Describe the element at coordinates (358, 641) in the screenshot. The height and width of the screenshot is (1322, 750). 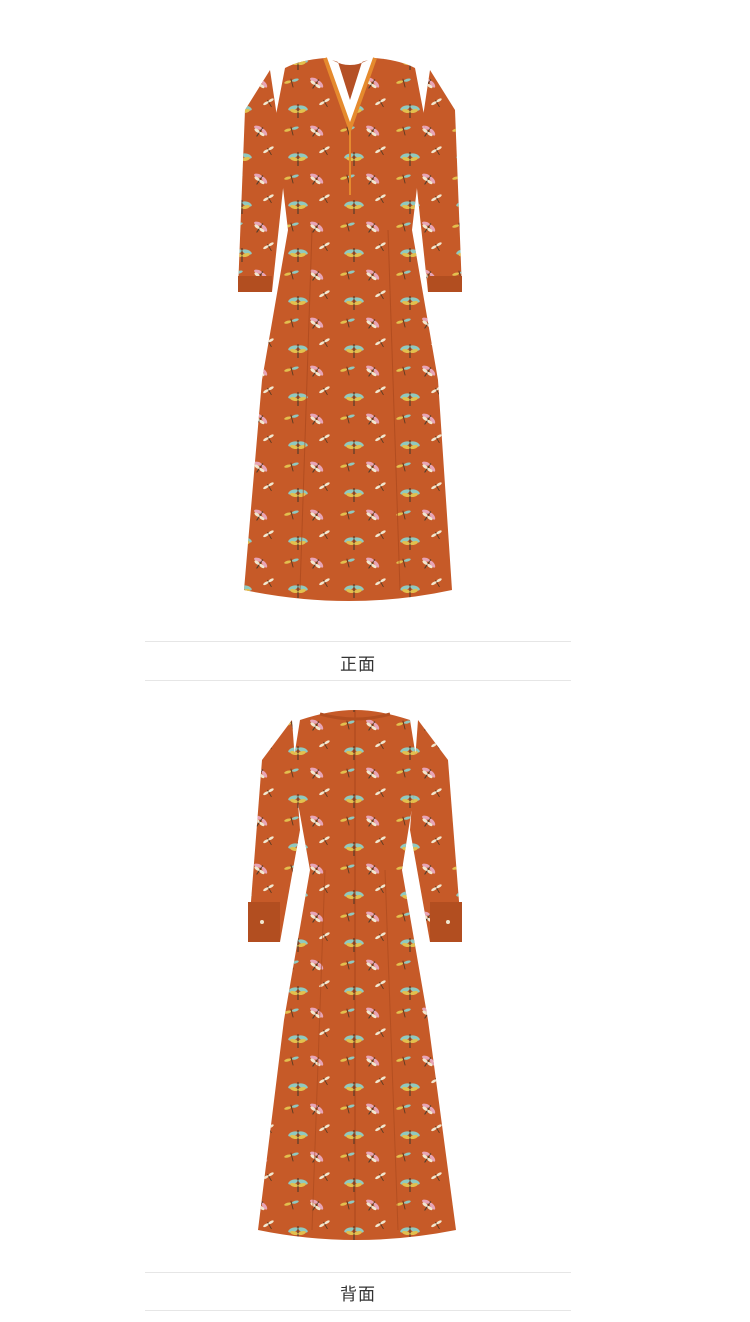
I see `front-caption-divider-top` at that location.